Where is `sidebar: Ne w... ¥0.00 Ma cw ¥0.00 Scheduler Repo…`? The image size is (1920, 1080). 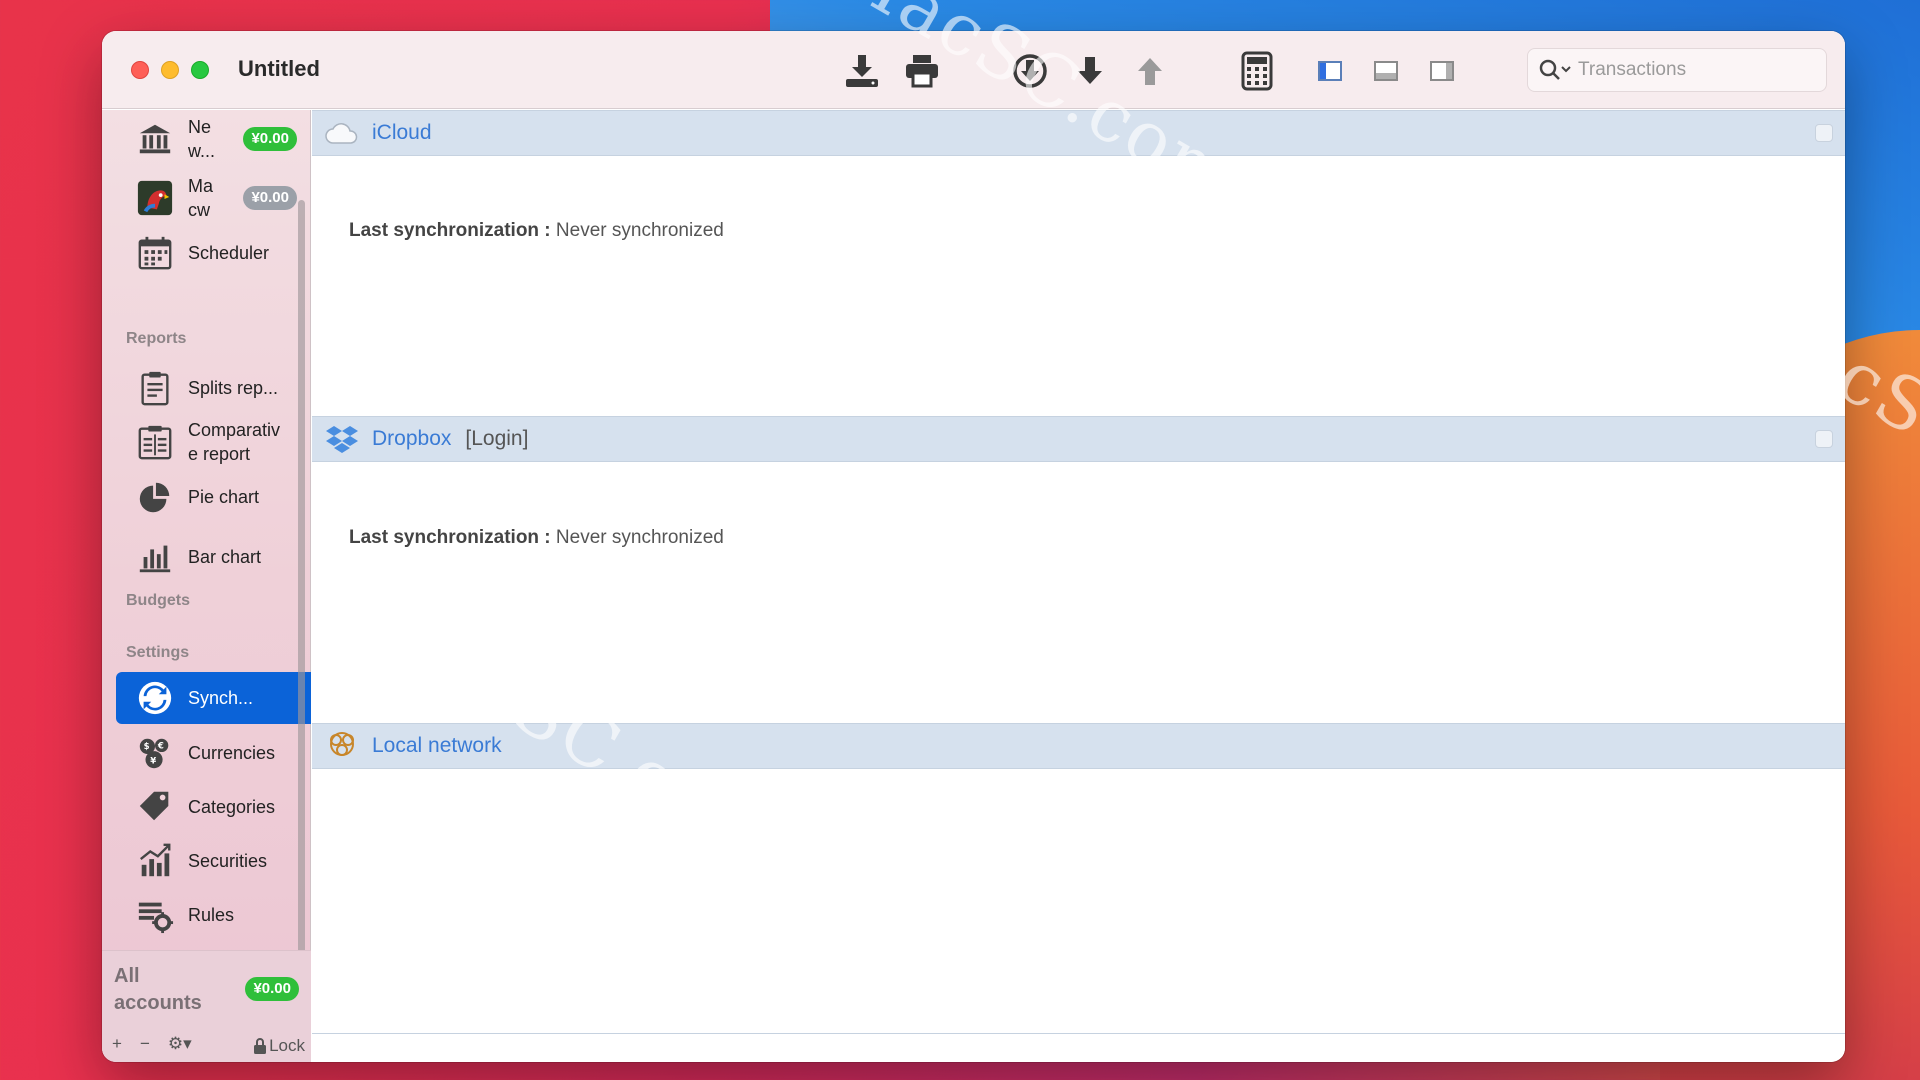
sidebar: Ne w... ¥0.00 Ma cw ¥0.00 Scheduler Repo… is located at coordinates (206, 586).